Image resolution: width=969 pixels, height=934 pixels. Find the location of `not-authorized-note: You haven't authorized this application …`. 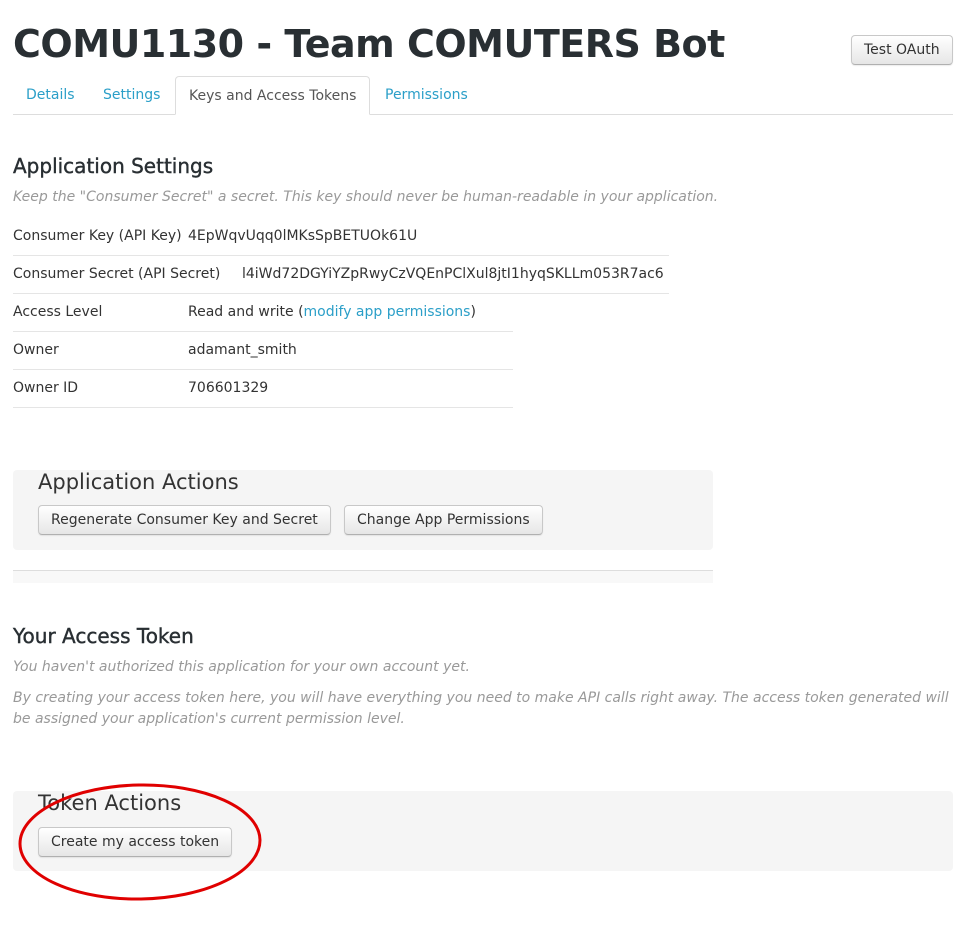

not-authorized-note: You haven't authorized this application … is located at coordinates (241, 667).